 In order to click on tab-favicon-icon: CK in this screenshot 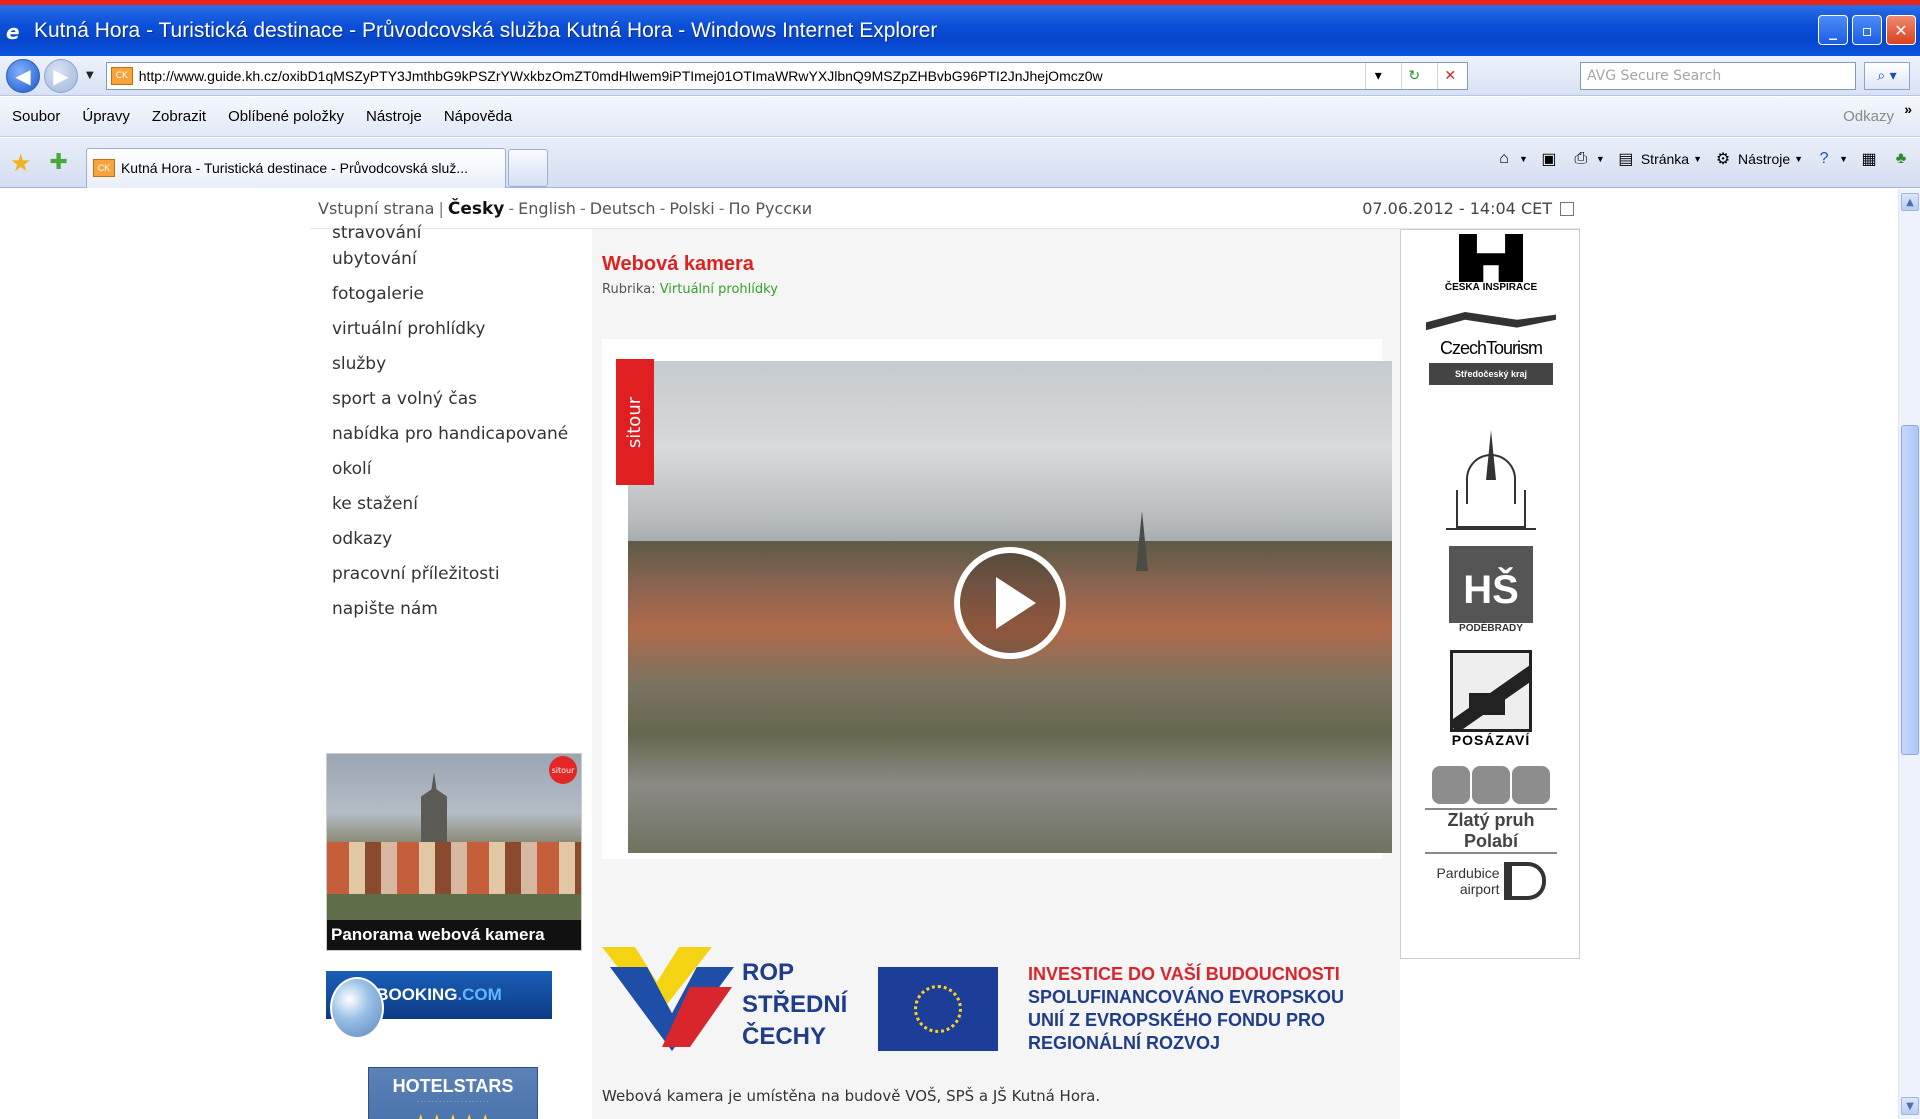, I will do `click(103, 168)`.